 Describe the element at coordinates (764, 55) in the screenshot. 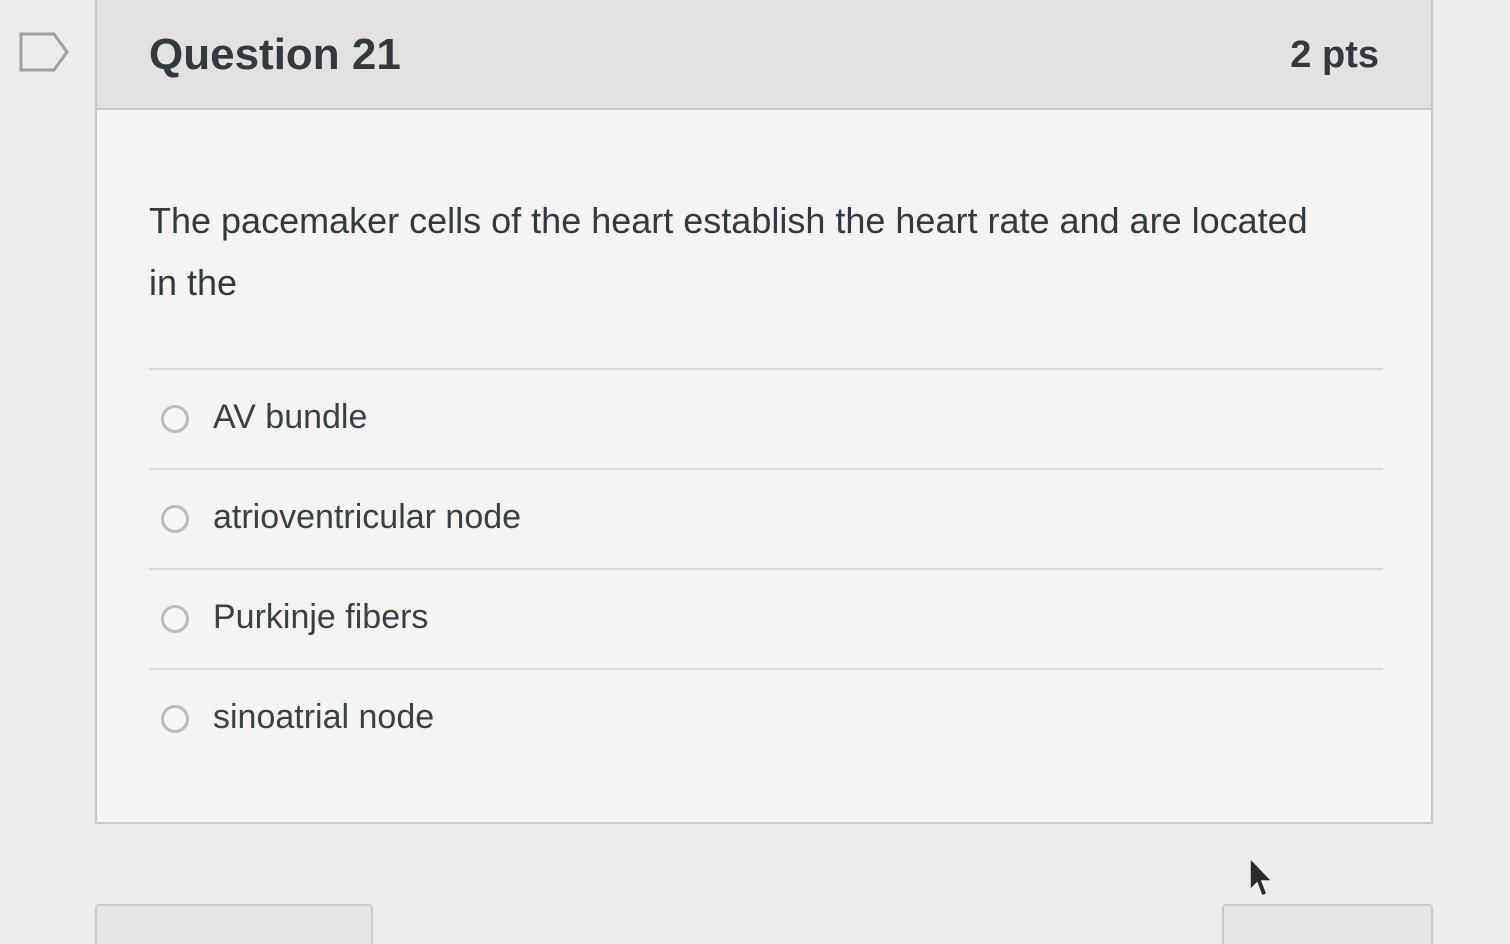

I see `question-header: Question 21 2 pts` at that location.